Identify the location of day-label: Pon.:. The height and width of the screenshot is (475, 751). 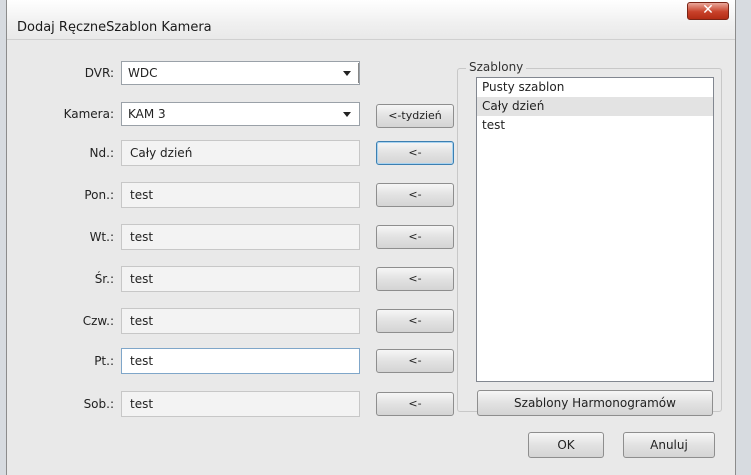
(99, 195).